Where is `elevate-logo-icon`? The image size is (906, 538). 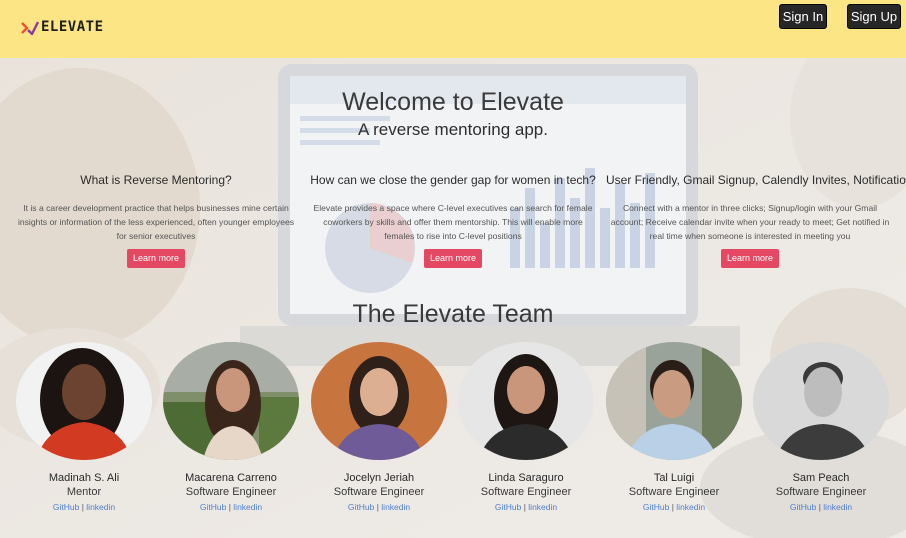 elevate-logo-icon is located at coordinates (30, 28).